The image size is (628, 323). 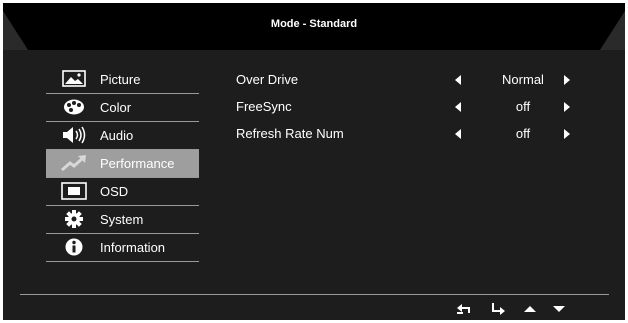 What do you see at coordinates (559, 309) in the screenshot?
I see `down-arrow-icon` at bounding box center [559, 309].